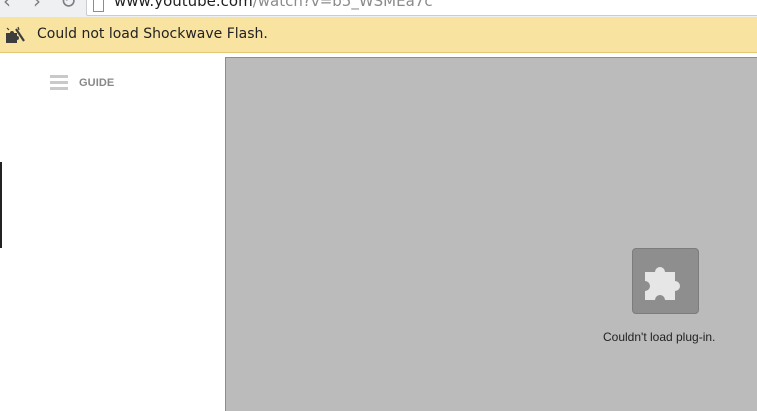 The width and height of the screenshot is (757, 411). I want to click on missing-plugin-box, so click(665, 281).